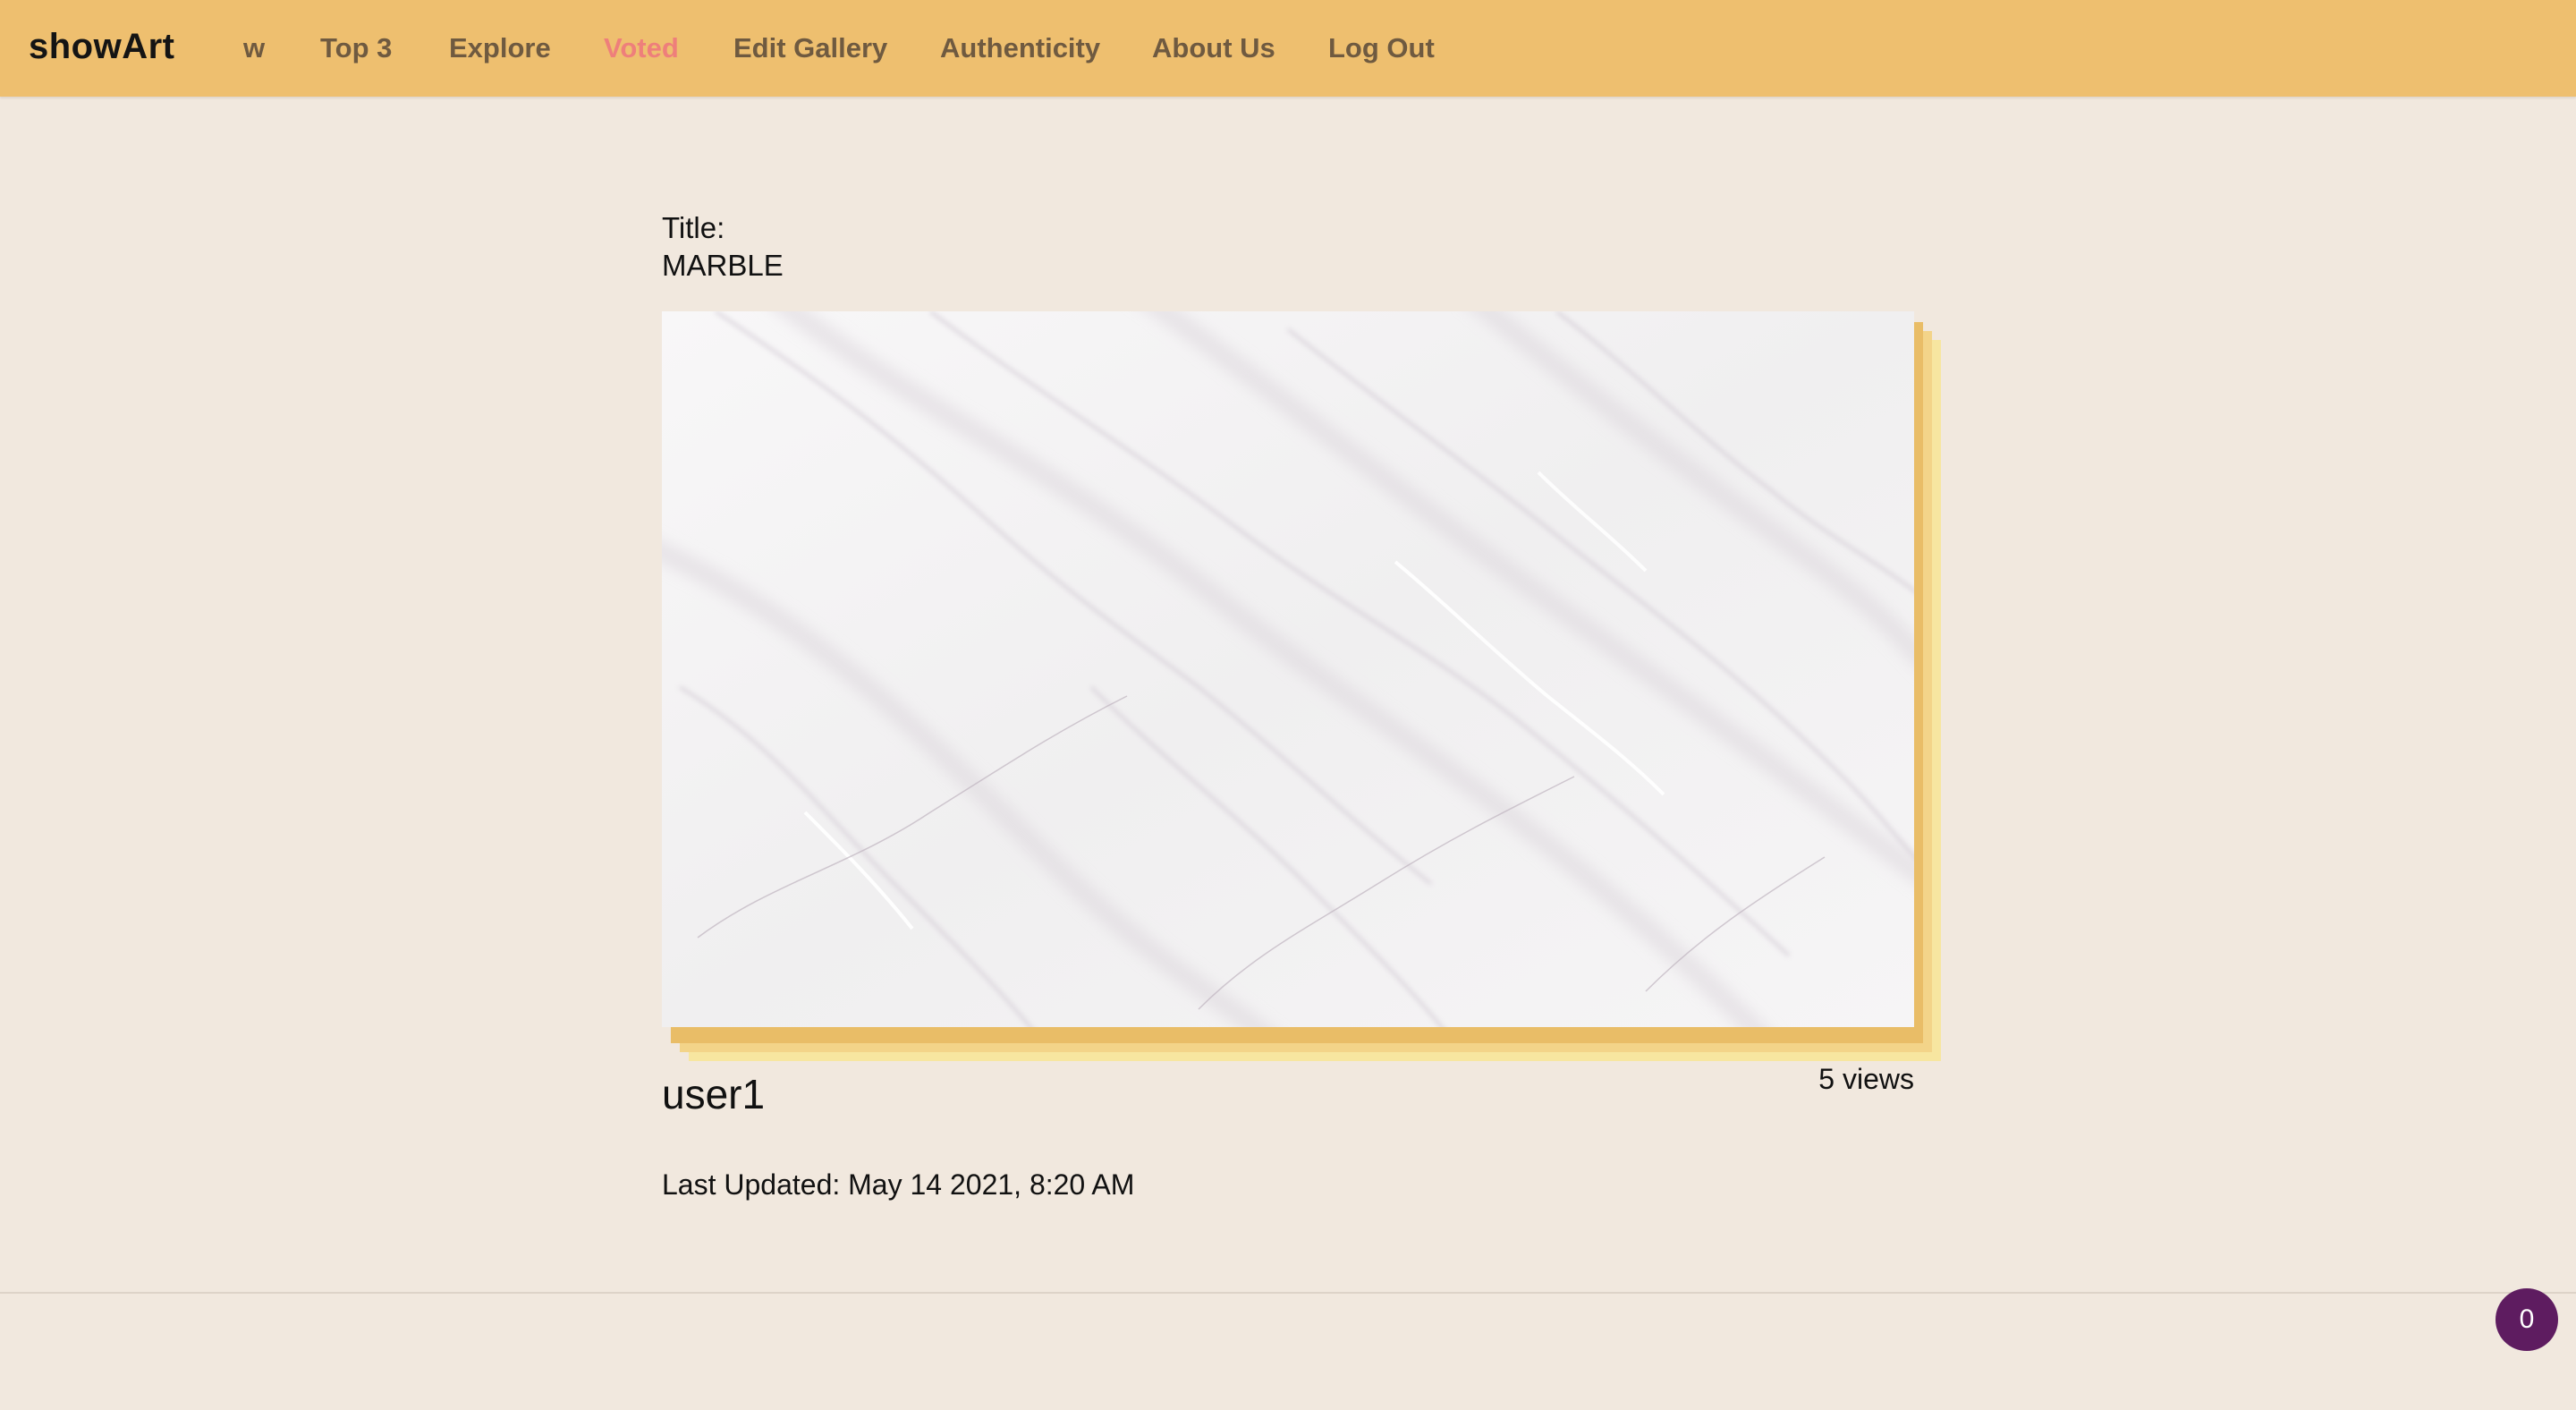  Describe the element at coordinates (713, 1094) in the screenshot. I see `artwork-author-link: user1` at that location.